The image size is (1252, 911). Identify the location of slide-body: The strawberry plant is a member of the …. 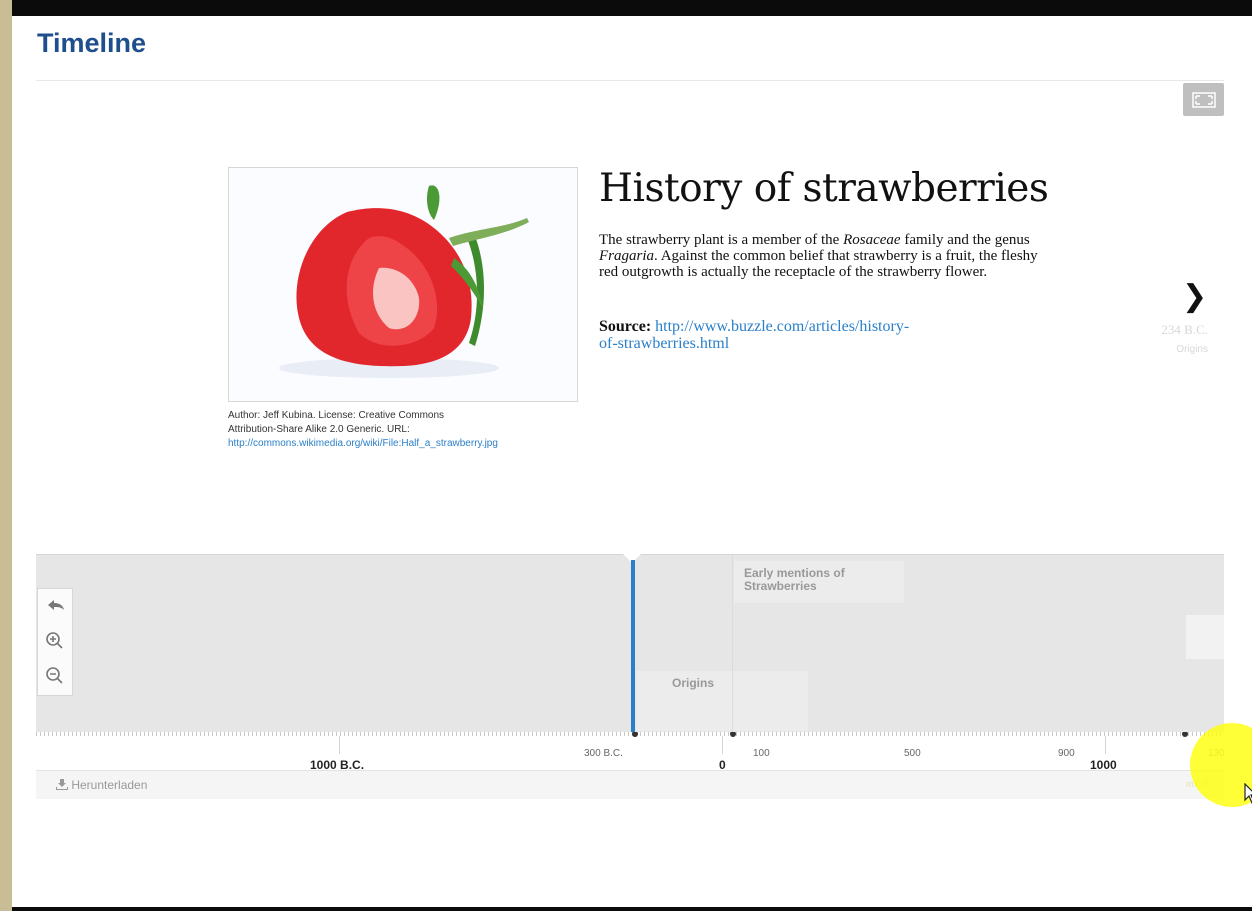
(824, 256).